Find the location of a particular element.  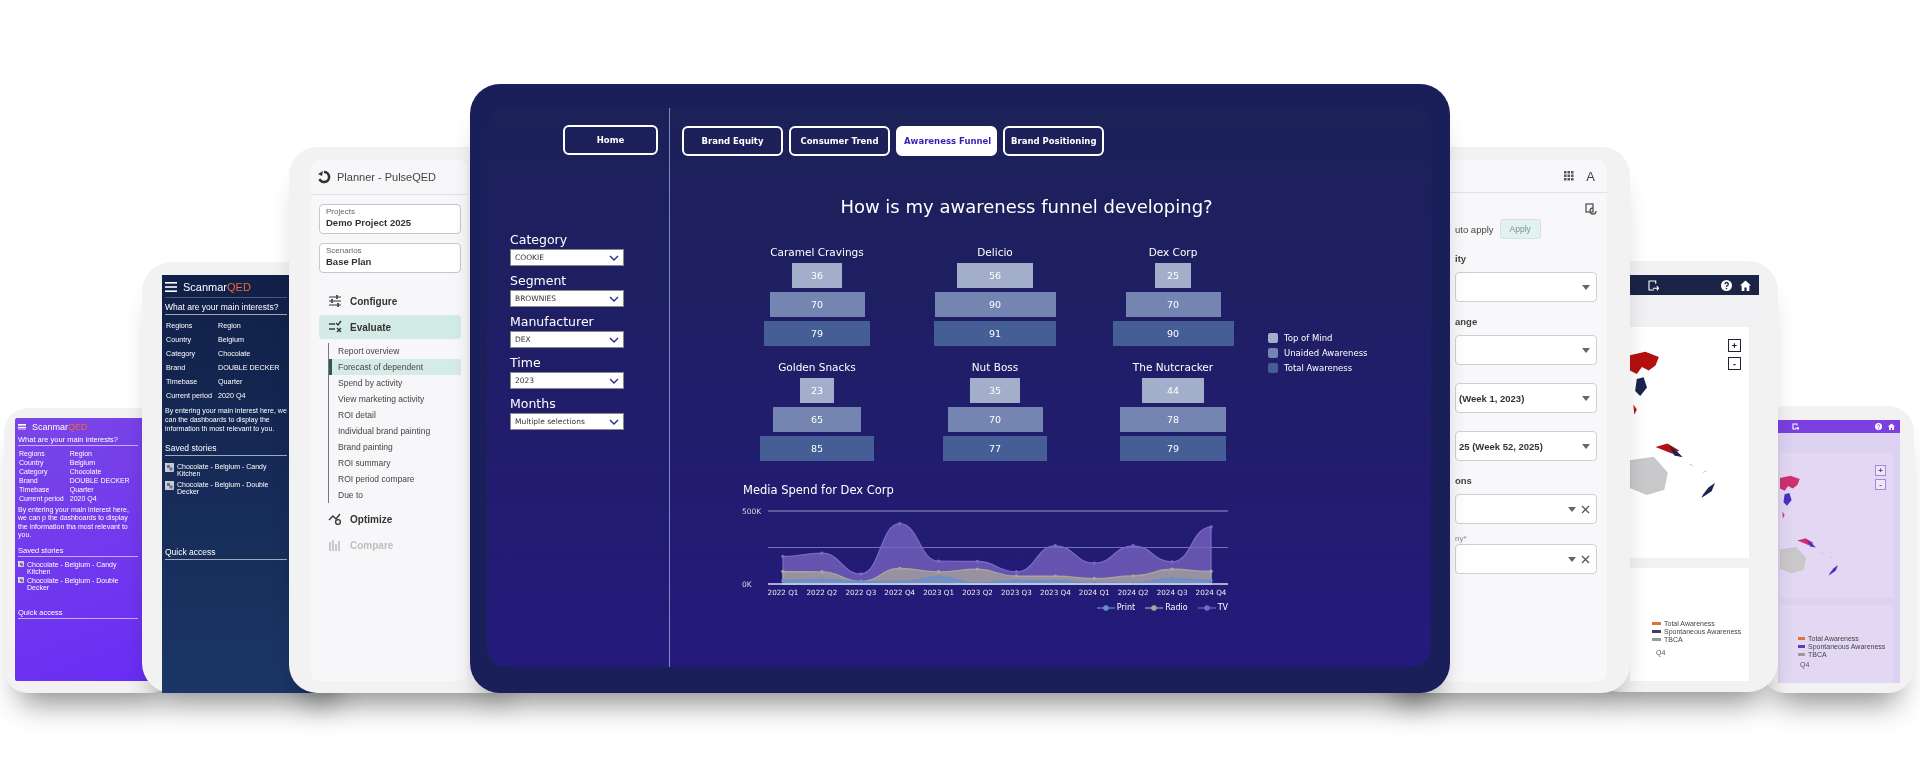

tab: Brand Positioning is located at coordinates (1053, 141).